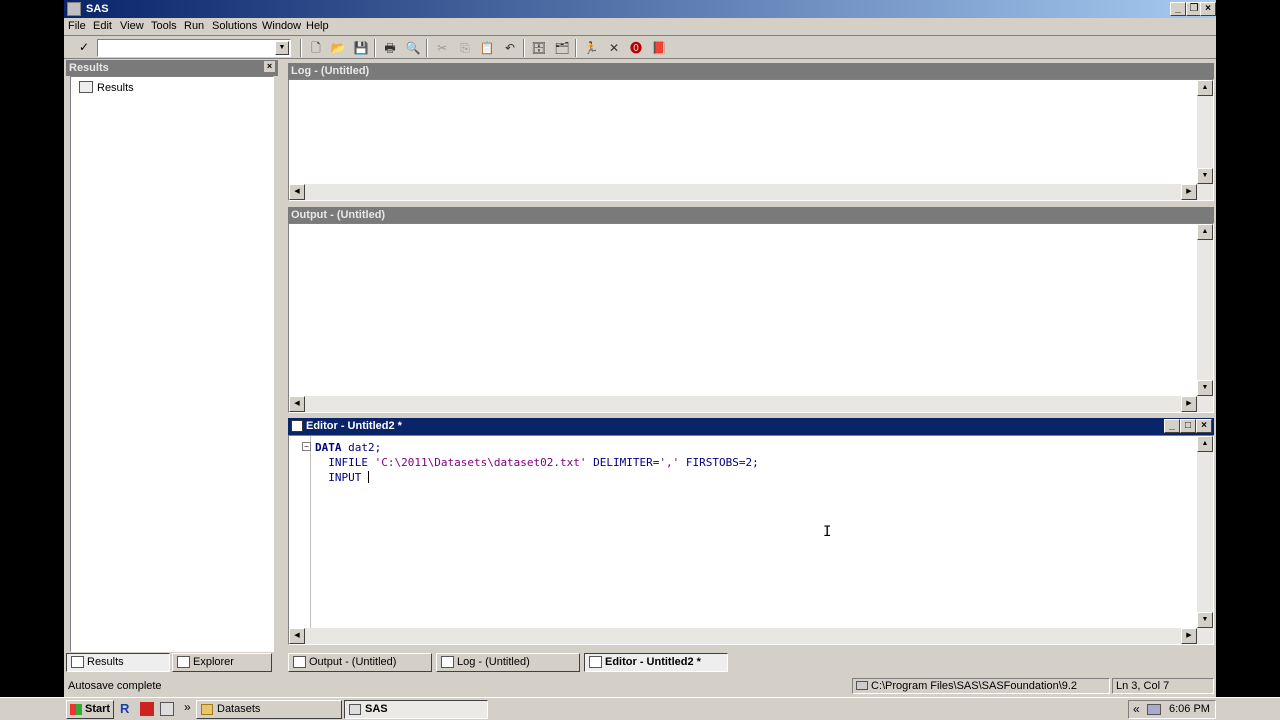  I want to click on help-icon: 📕, so click(659, 48).